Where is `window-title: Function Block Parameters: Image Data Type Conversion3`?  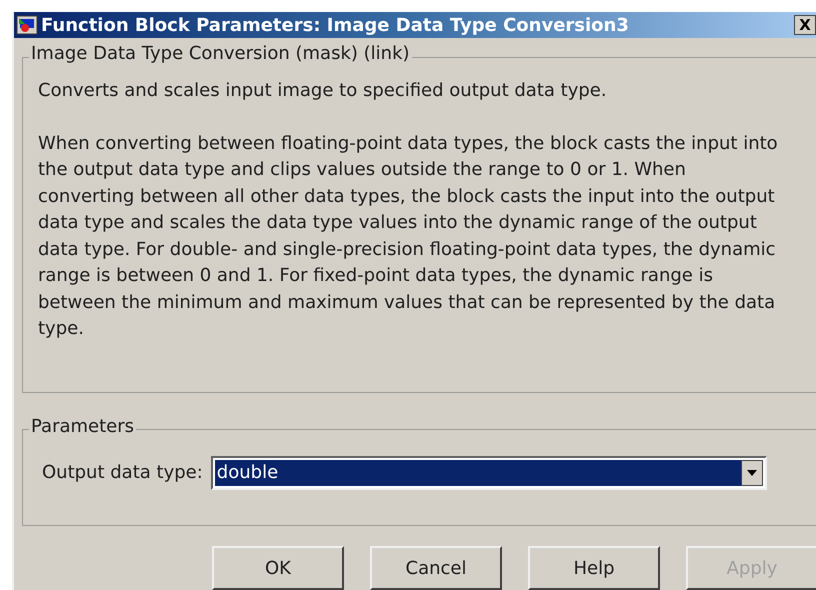 window-title: Function Block Parameters: Image Data Type Conversion3 is located at coordinates (335, 26).